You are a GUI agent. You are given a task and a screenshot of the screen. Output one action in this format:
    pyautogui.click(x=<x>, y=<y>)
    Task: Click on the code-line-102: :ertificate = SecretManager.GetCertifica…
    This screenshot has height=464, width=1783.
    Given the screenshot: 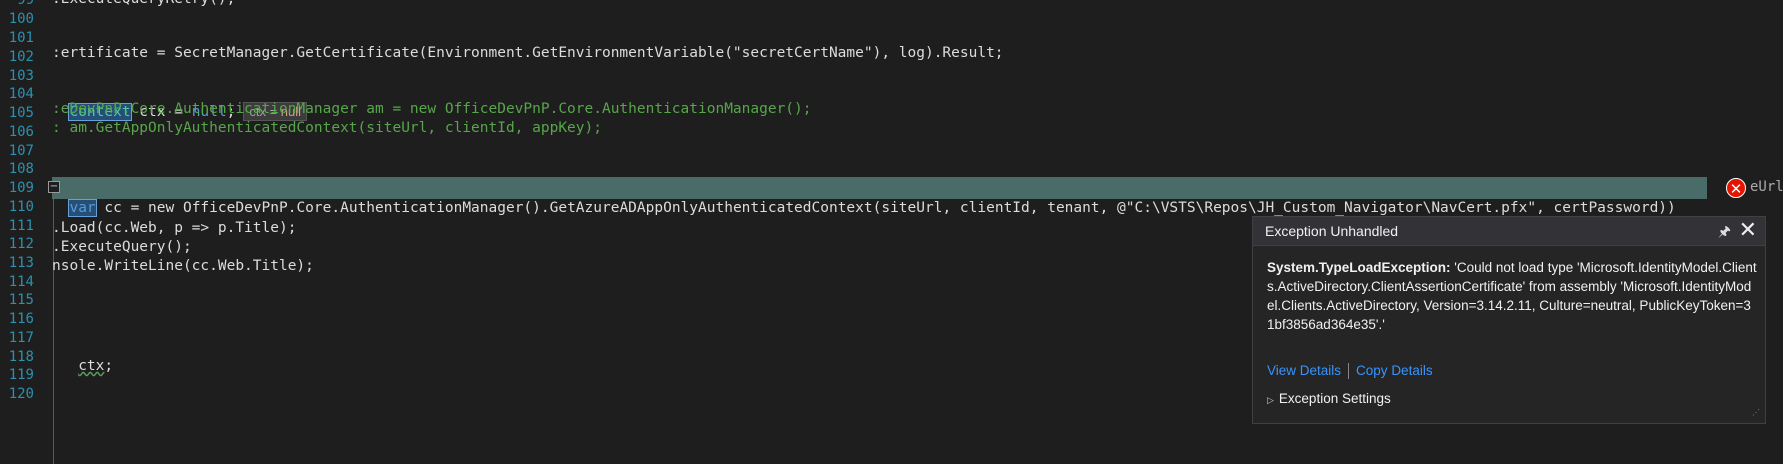 What is the action you would take?
    pyautogui.click(x=528, y=53)
    